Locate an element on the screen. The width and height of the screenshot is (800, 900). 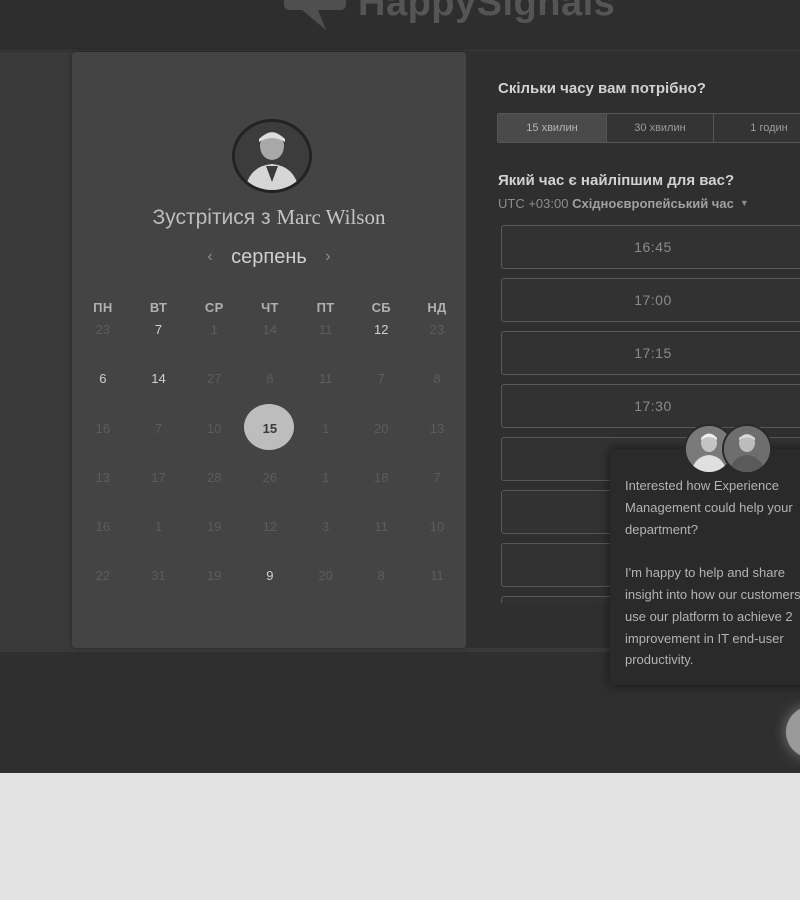
timezone-offset: UTC +03:00 is located at coordinates (533, 203).